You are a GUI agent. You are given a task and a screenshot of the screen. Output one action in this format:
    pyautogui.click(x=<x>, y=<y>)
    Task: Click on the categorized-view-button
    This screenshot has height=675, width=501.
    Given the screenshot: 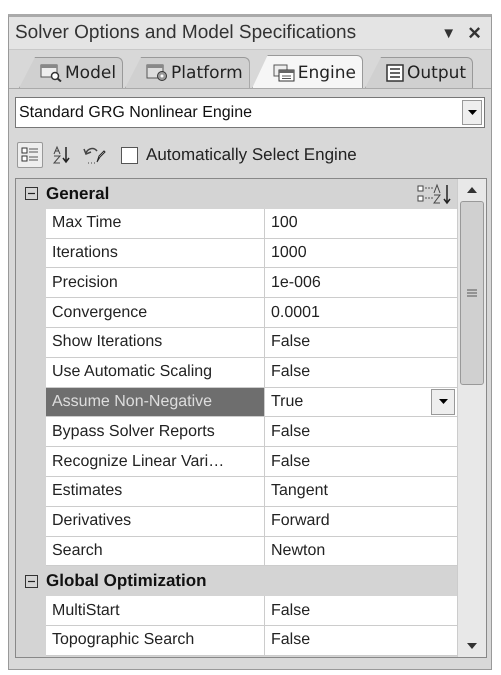 What is the action you would take?
    pyautogui.click(x=30, y=155)
    